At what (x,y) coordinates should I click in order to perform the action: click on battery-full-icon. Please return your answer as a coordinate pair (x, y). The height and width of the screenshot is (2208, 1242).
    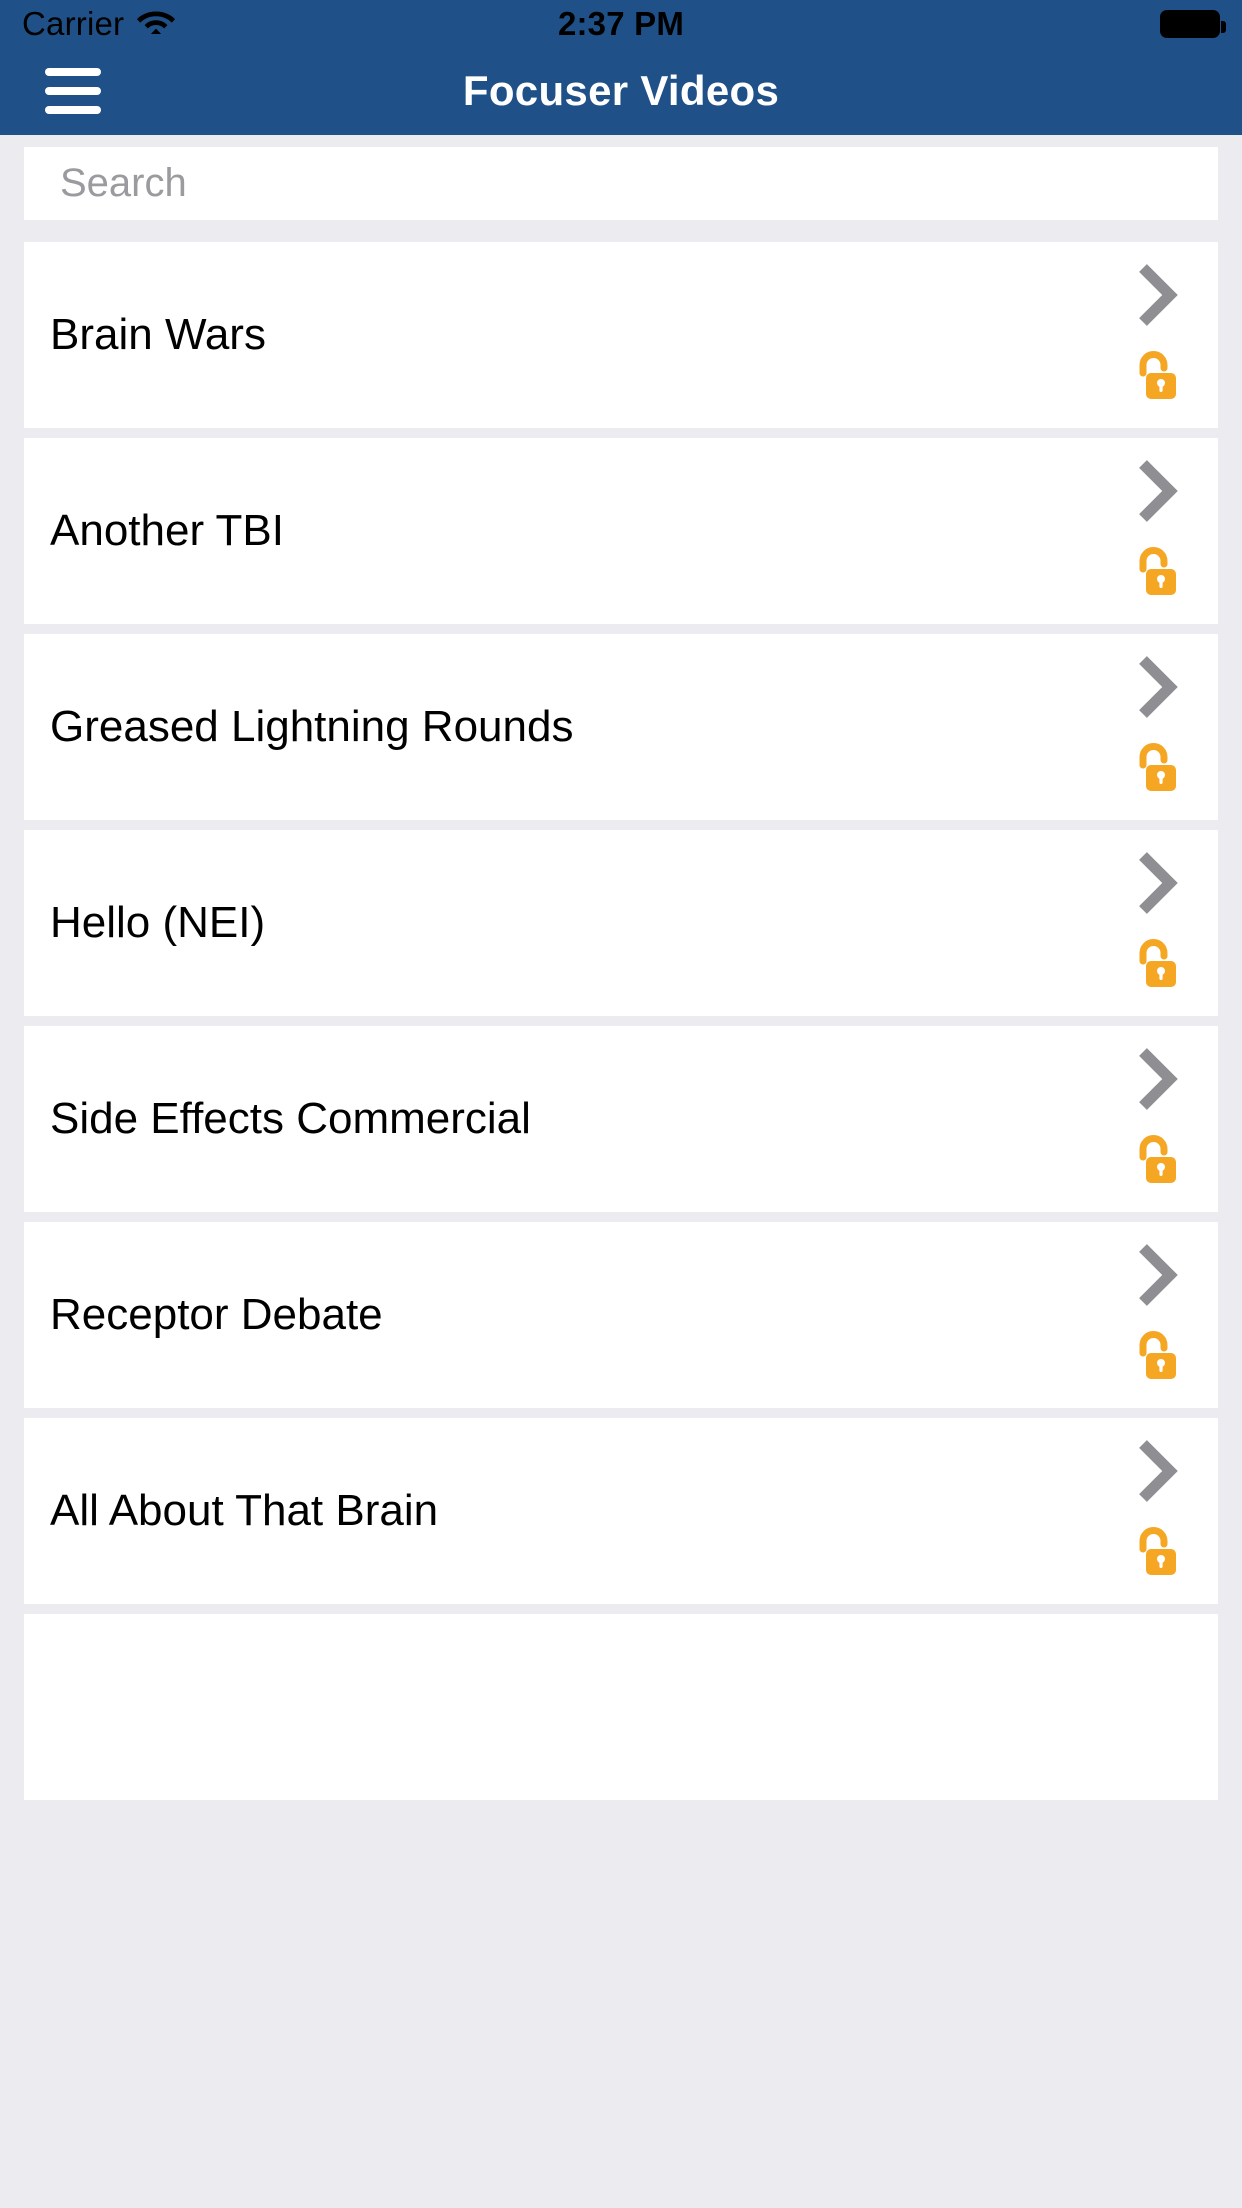
    Looking at the image, I should click on (1193, 23).